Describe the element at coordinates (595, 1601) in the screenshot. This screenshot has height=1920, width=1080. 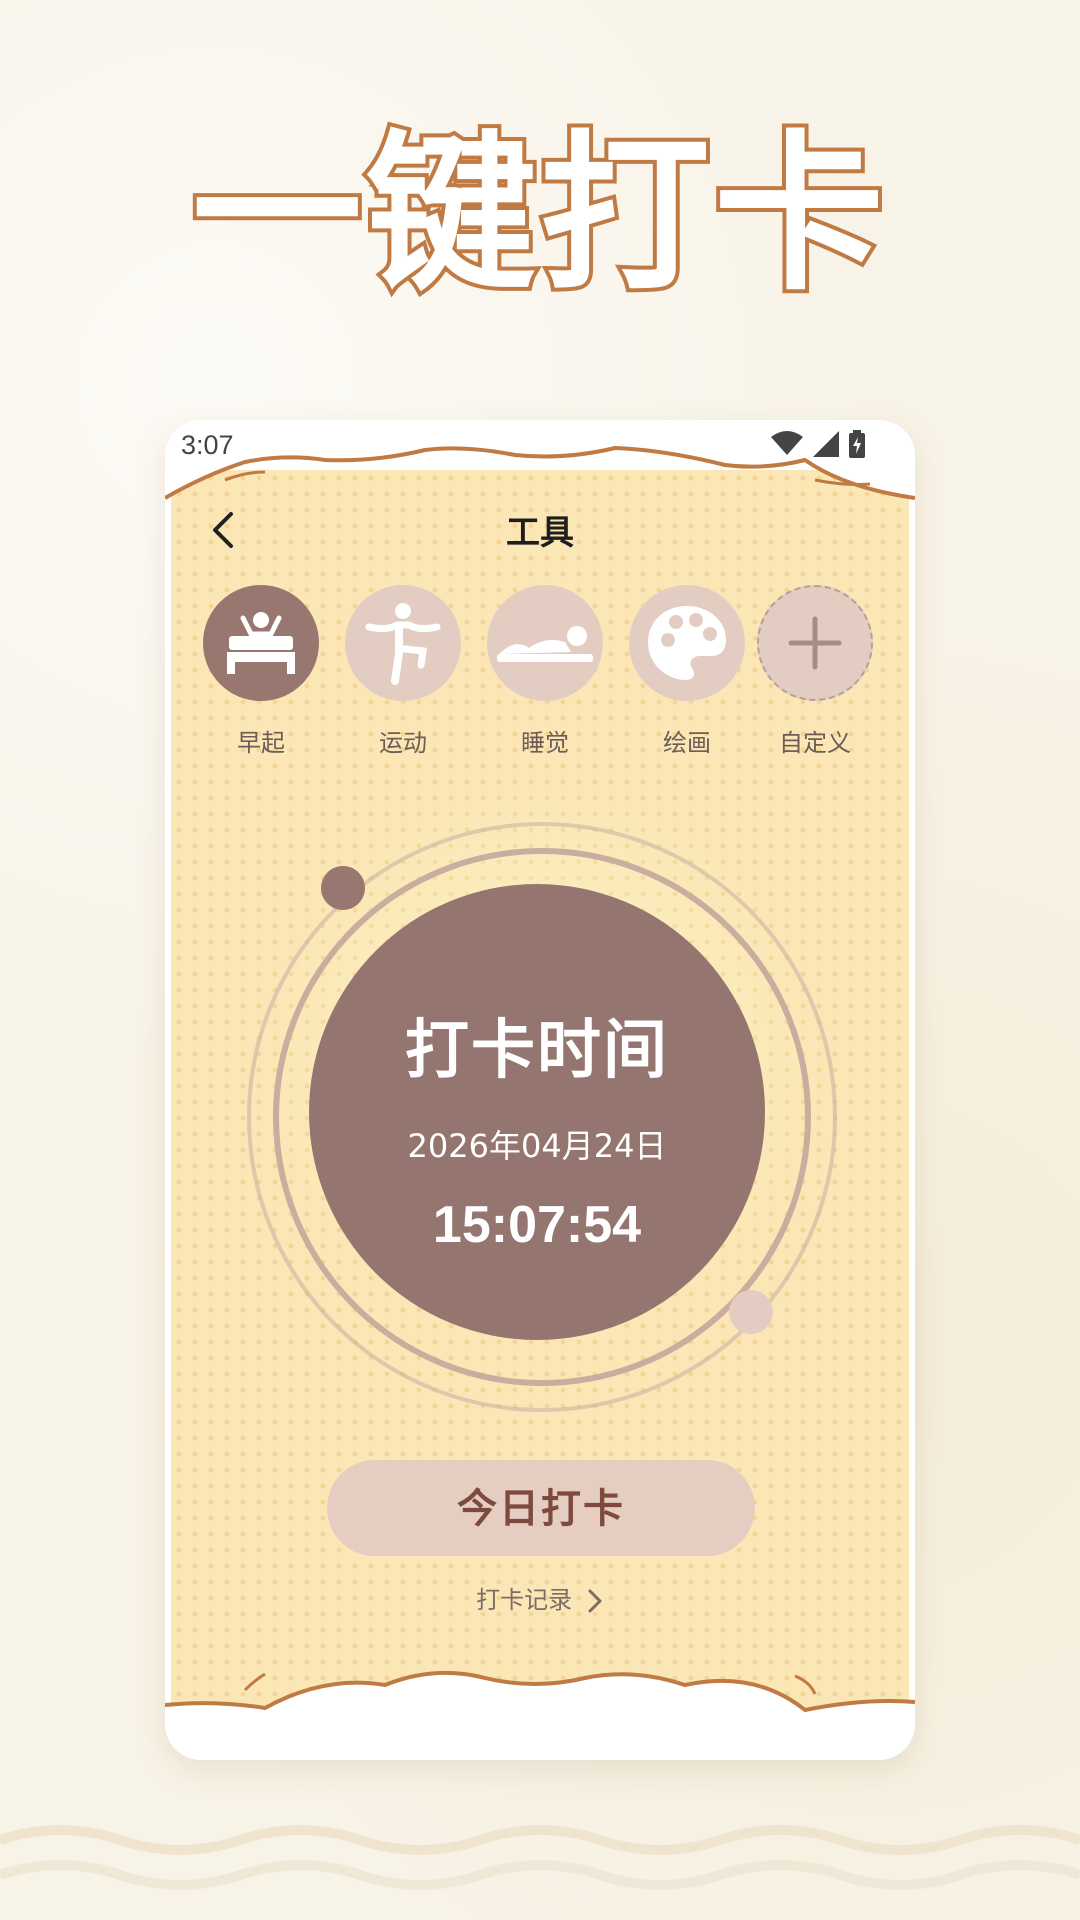
I see `chevron-right-icon` at that location.